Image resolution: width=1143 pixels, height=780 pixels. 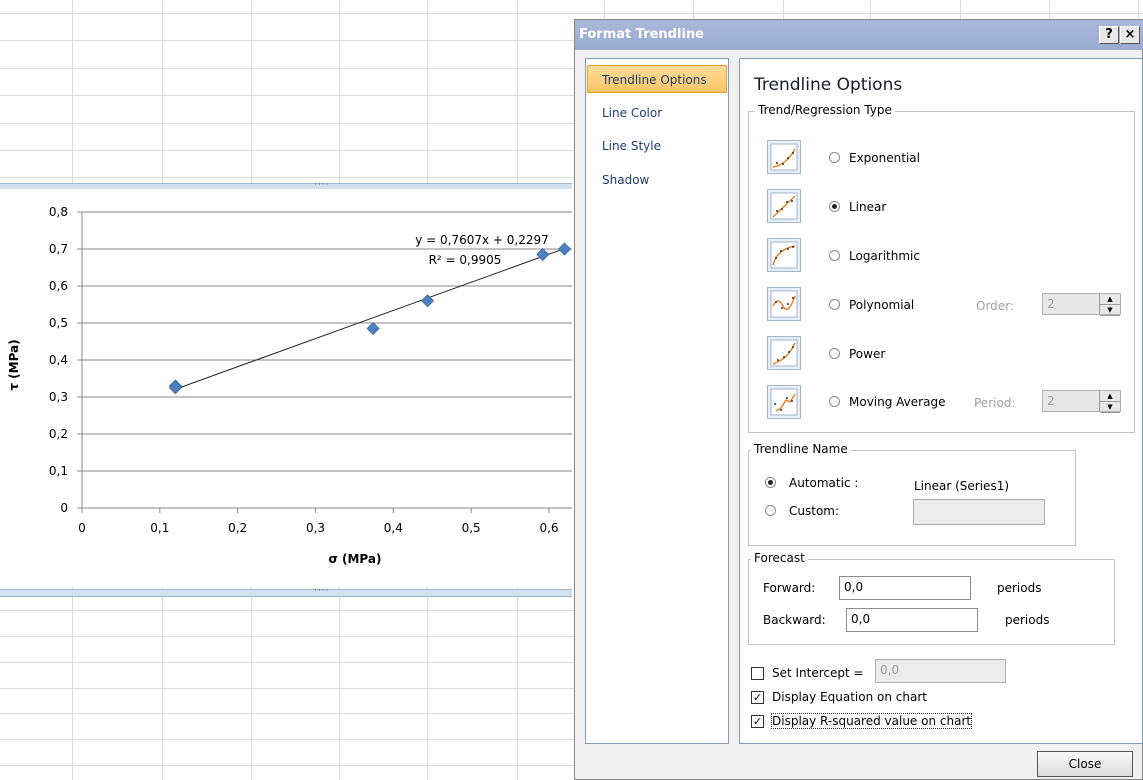 What do you see at coordinates (801, 449) in the screenshot?
I see `trendline-name-group-label: Trendline Name` at bounding box center [801, 449].